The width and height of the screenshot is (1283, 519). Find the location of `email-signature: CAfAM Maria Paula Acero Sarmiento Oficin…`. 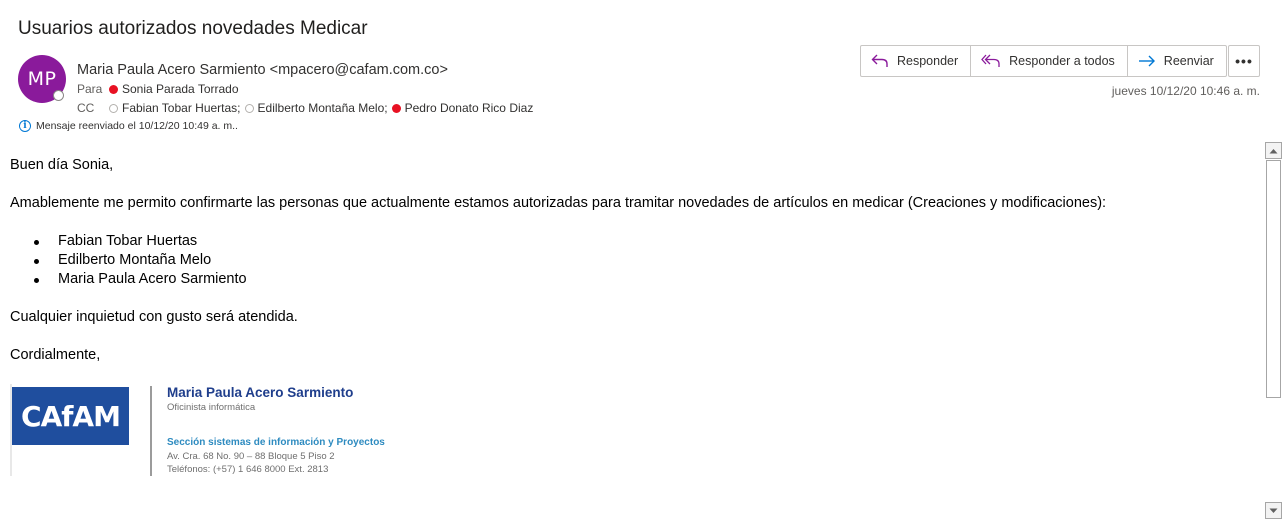

email-signature: CAfAM Maria Paula Acero Sarmiento Oficin… is located at coordinates (260, 431).